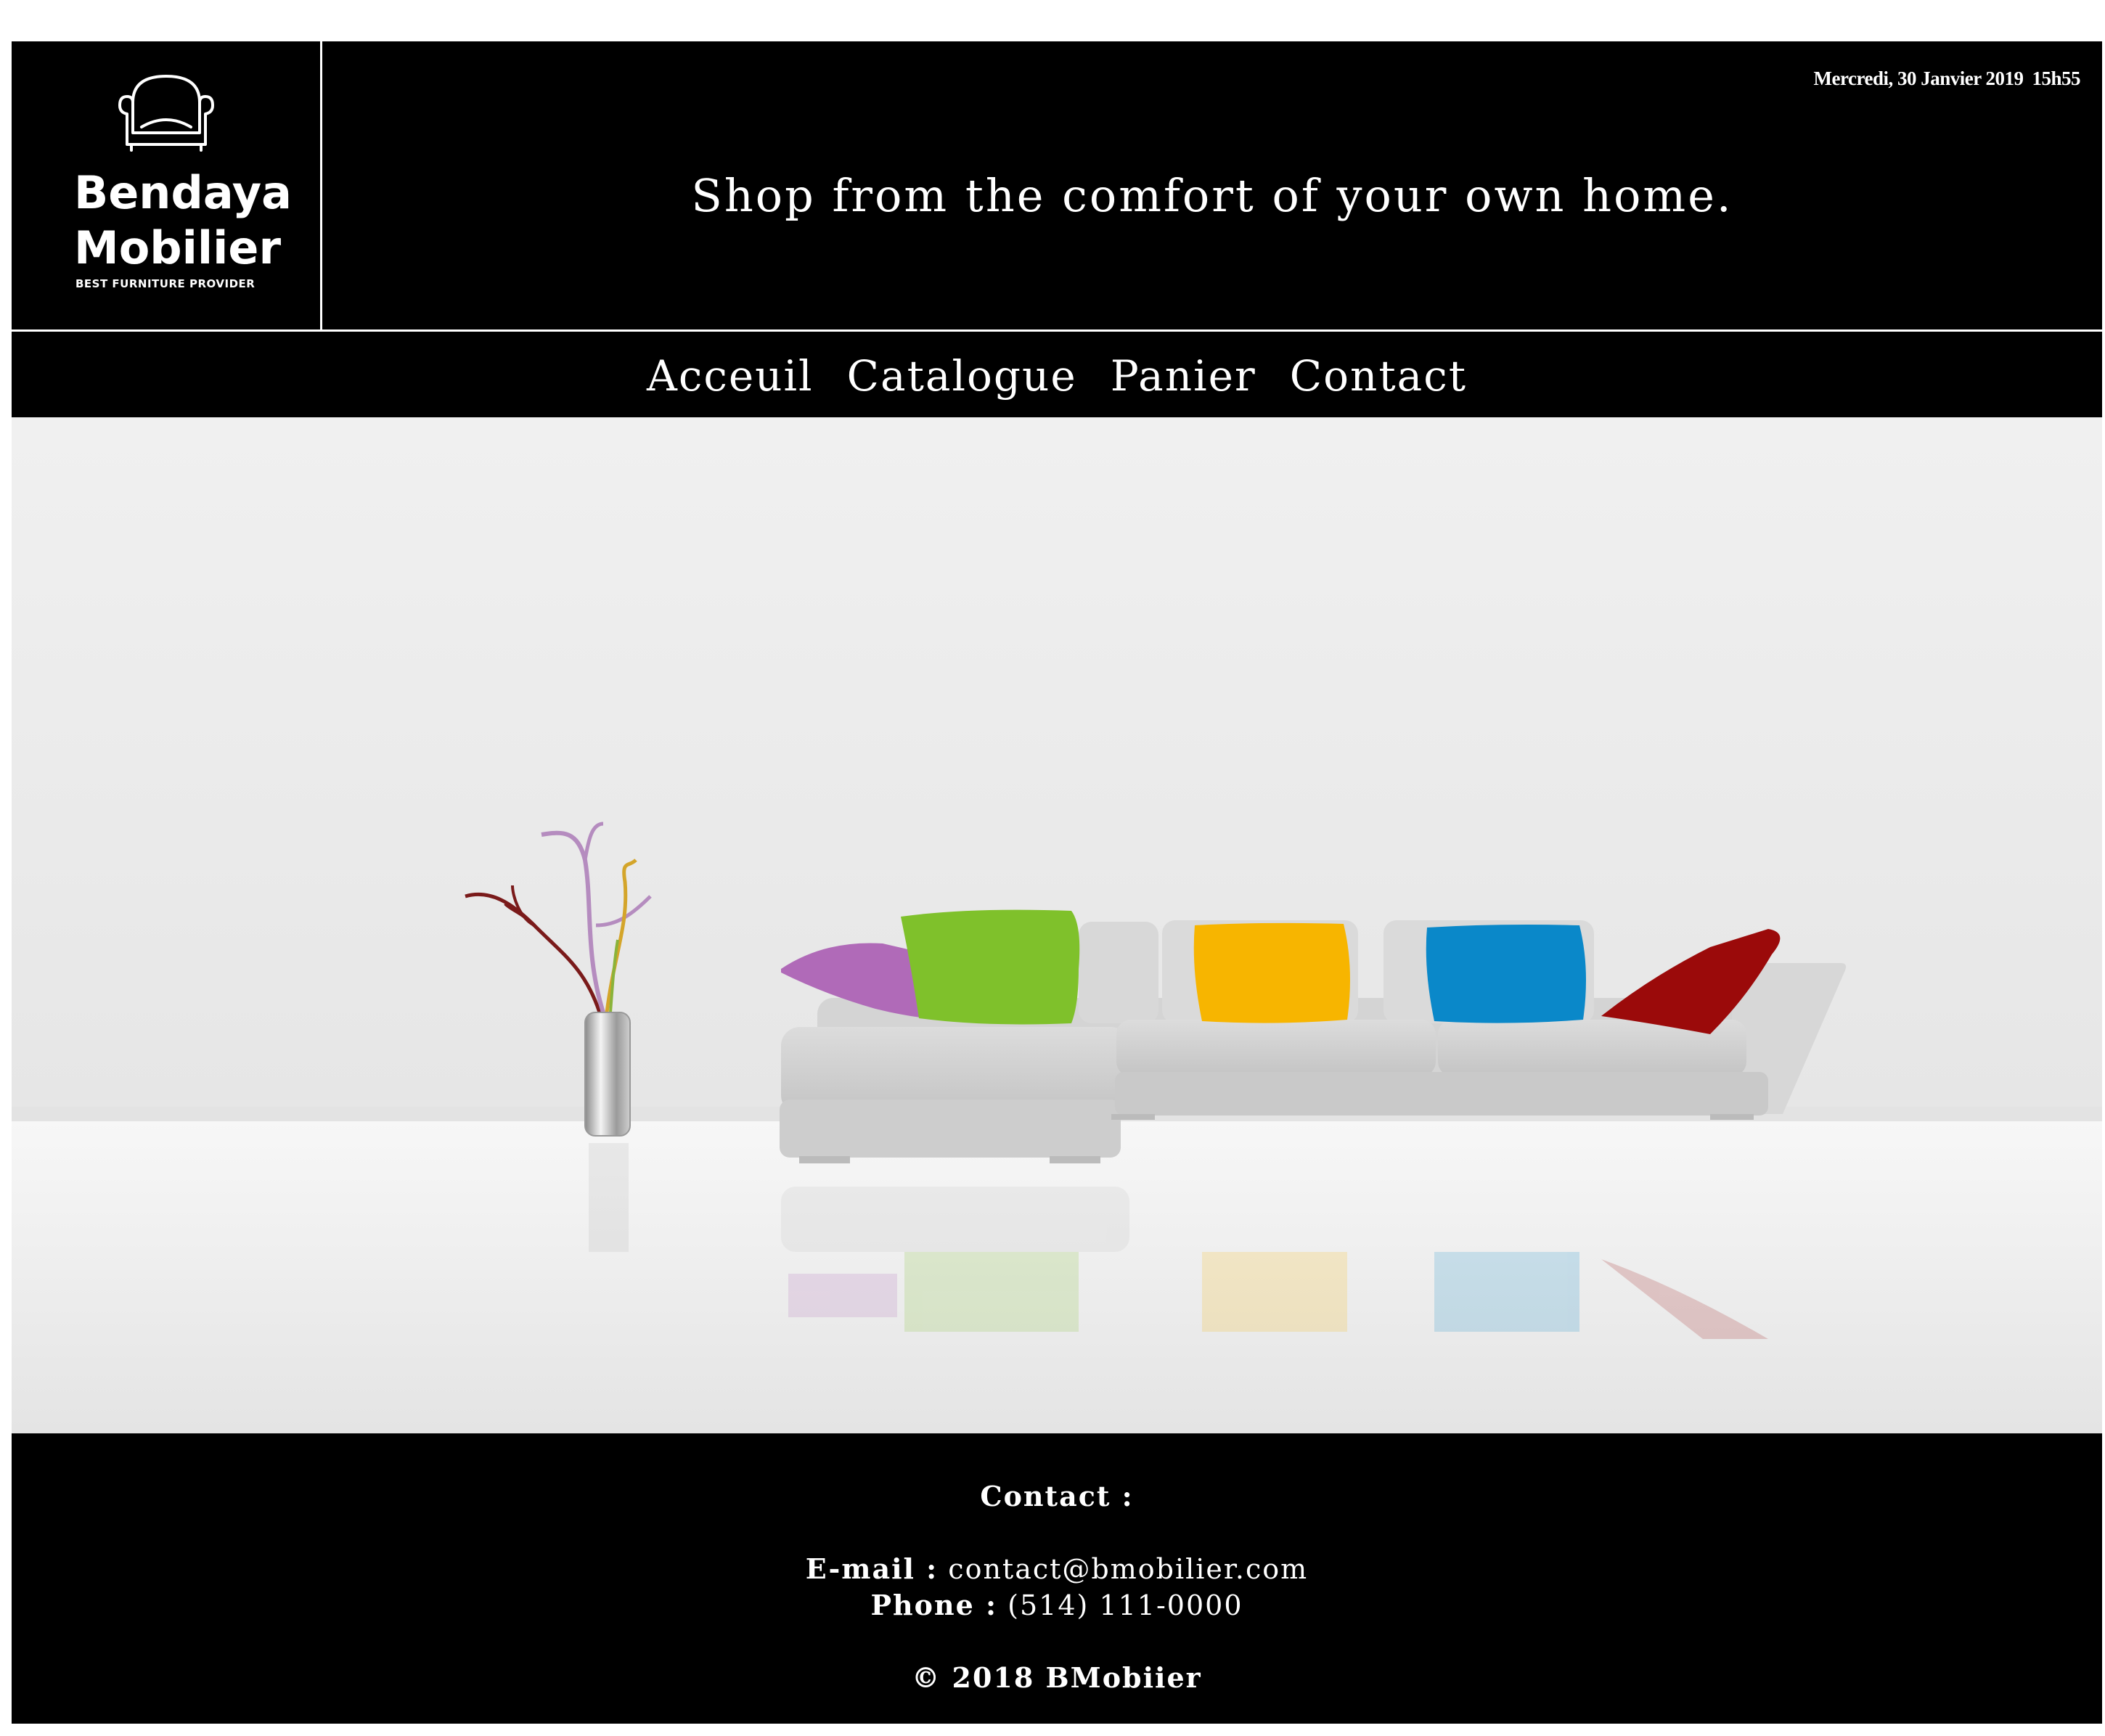 This screenshot has width=2105, height=1736. I want to click on nav-item-catalogue: Catalogue, so click(962, 376).